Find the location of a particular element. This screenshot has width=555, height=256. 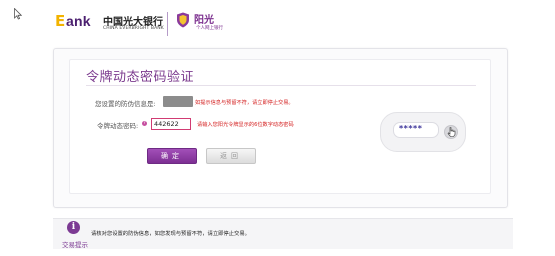

security-info-masked is located at coordinates (178, 101).